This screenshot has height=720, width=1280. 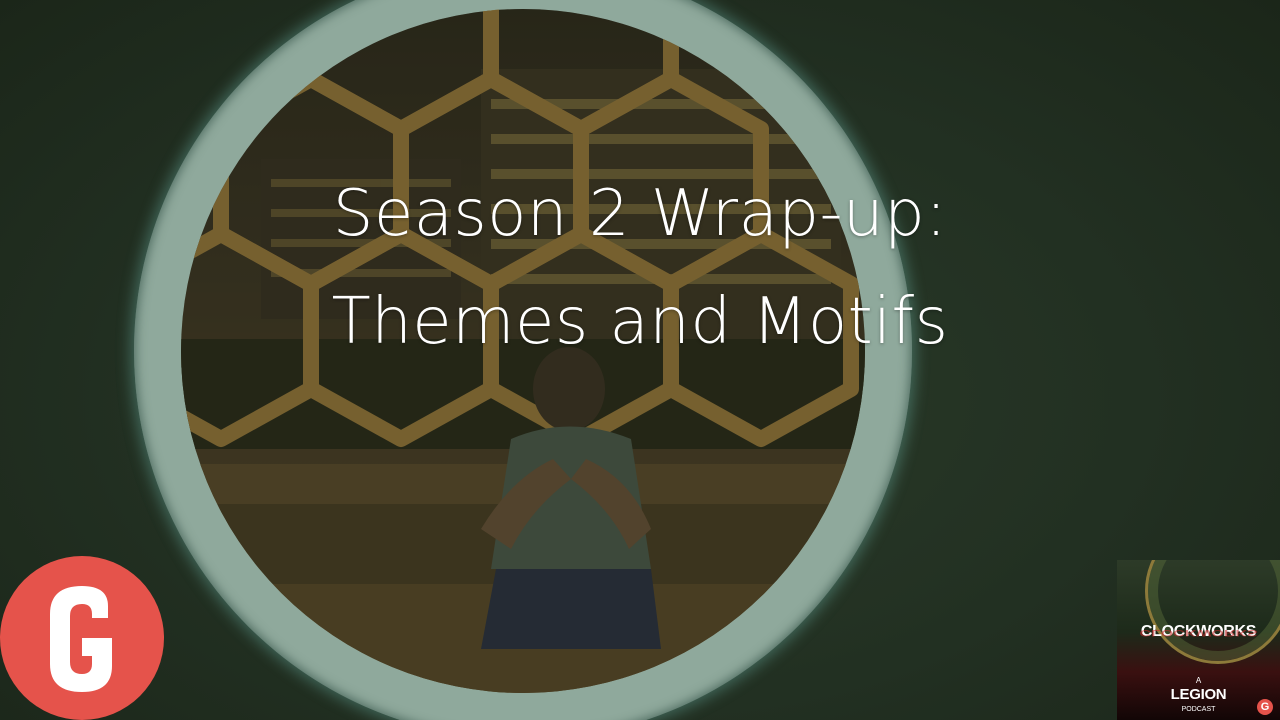 What do you see at coordinates (1198, 632) in the screenshot?
I see `podcast-brand-reflection: CLOCKWORKS` at bounding box center [1198, 632].